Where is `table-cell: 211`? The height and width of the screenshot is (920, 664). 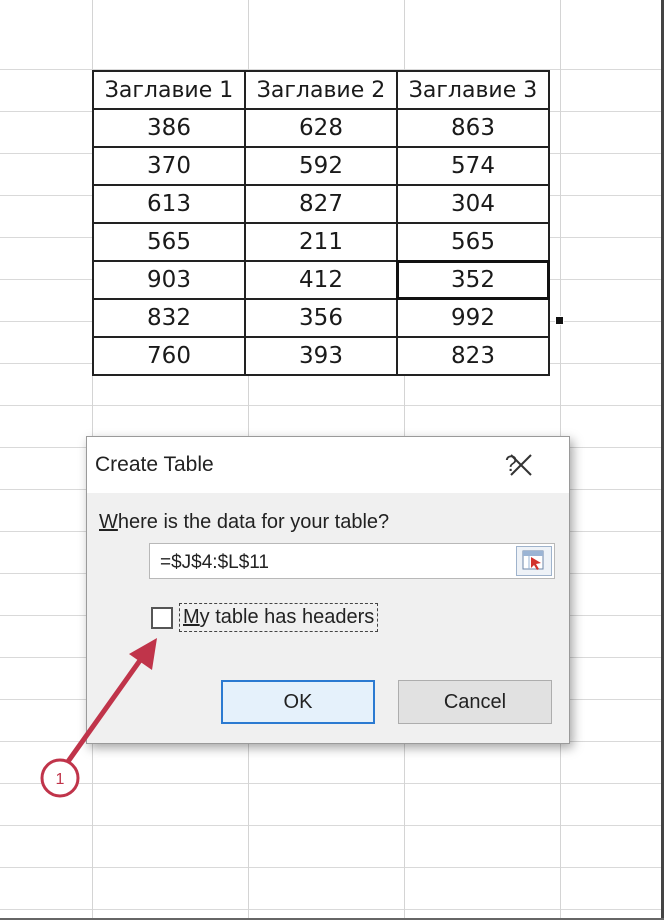
table-cell: 211 is located at coordinates (321, 242).